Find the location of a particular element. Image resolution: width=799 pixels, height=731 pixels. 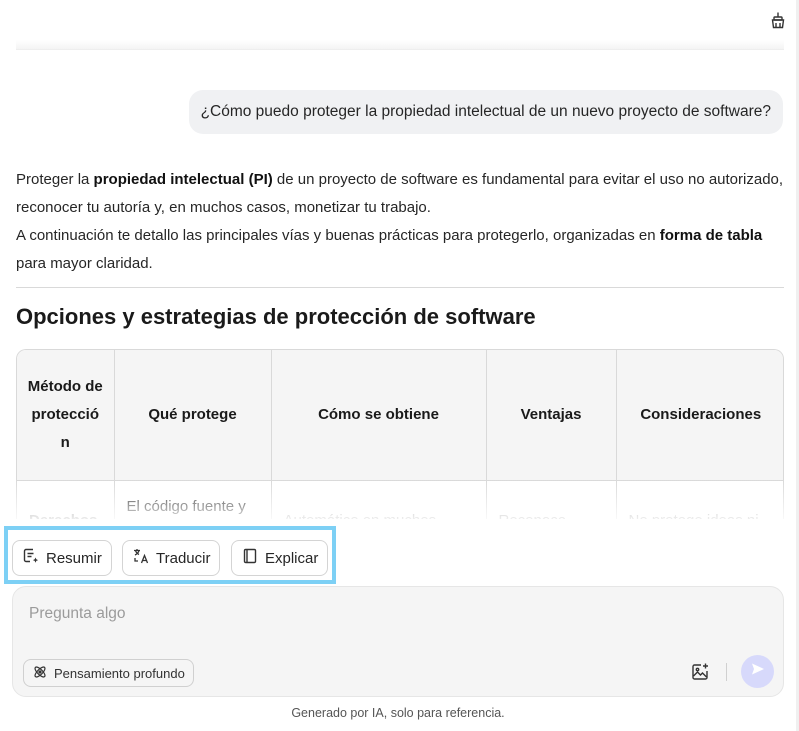

previous-content-edge is located at coordinates (400, 45).